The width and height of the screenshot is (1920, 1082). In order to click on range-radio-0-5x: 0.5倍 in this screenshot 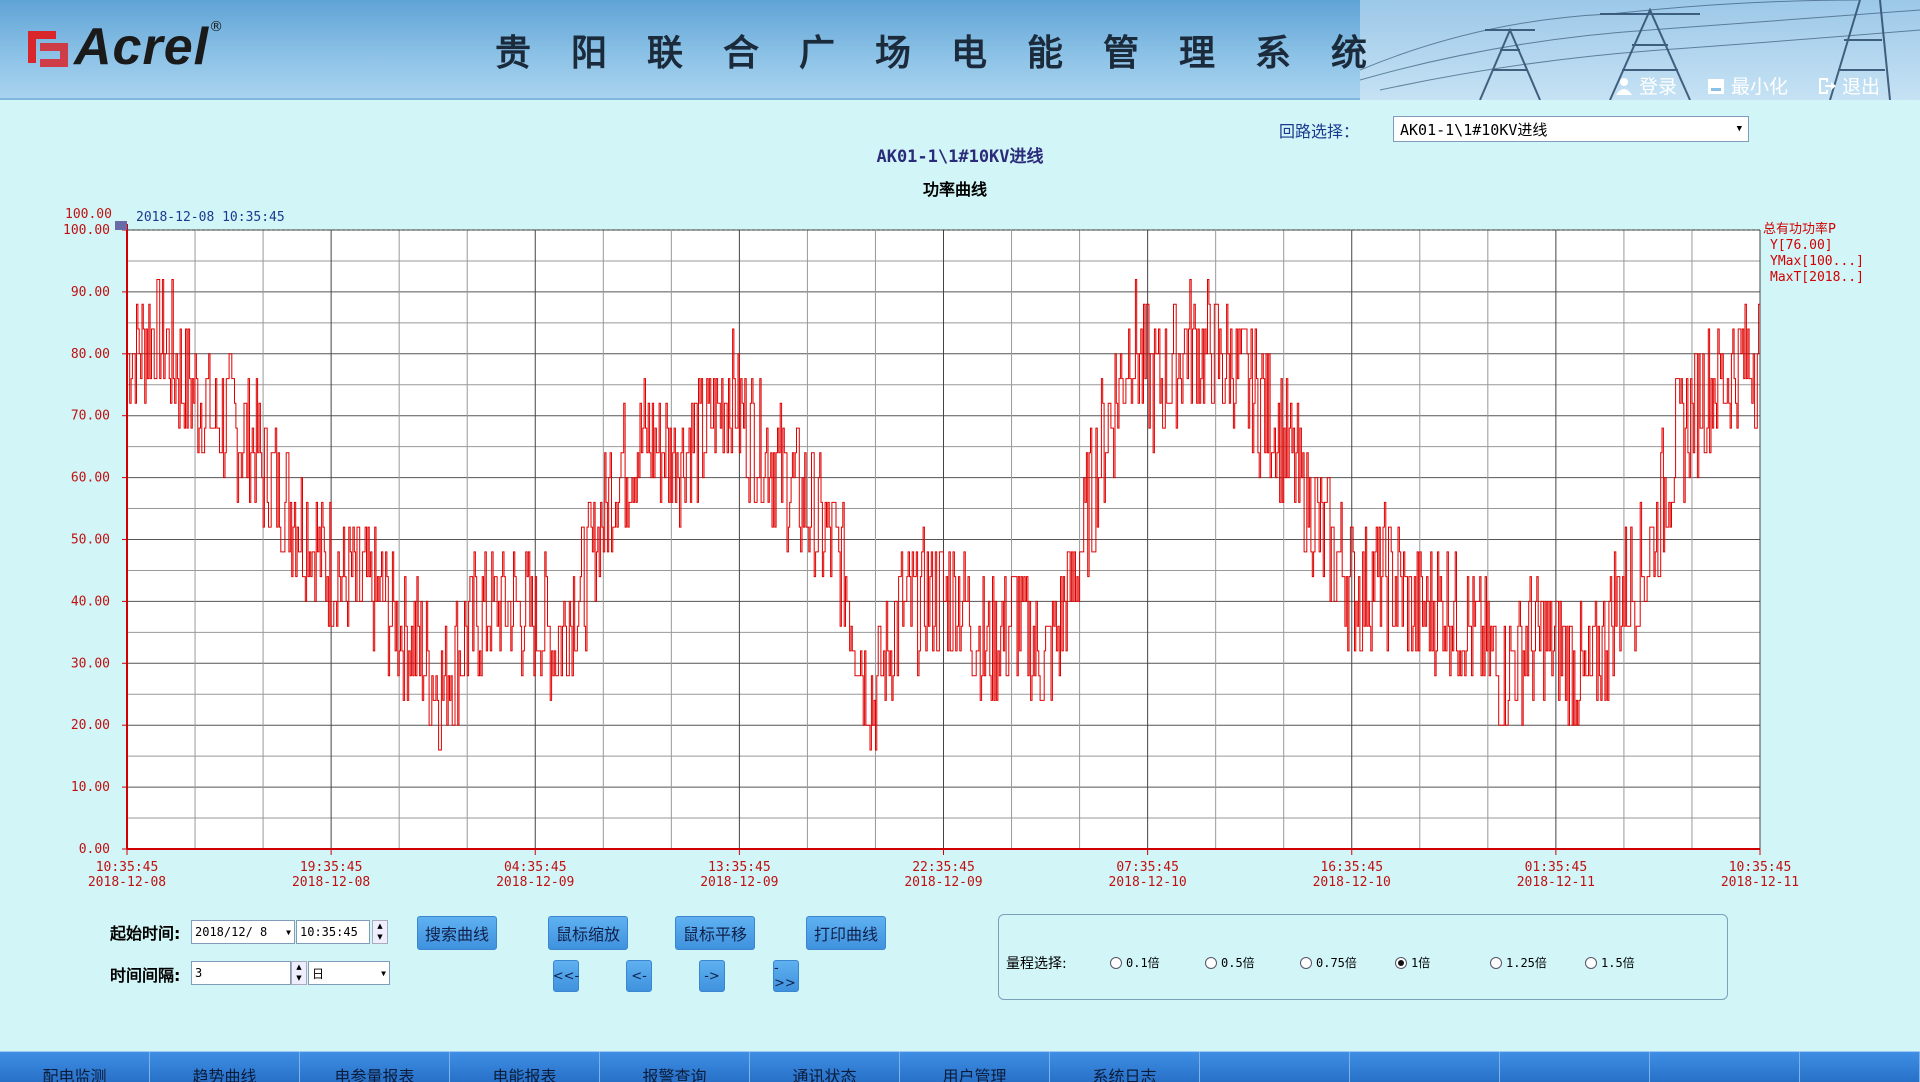, I will do `click(1230, 962)`.